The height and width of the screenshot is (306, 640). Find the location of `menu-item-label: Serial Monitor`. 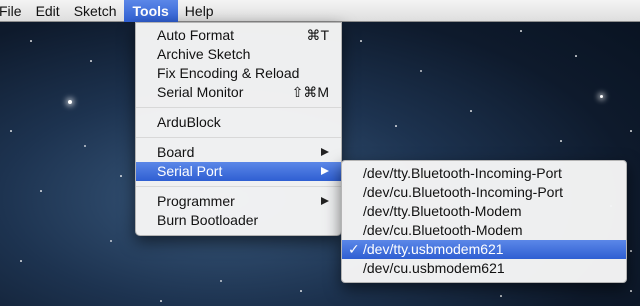

menu-item-label: Serial Monitor is located at coordinates (200, 92).